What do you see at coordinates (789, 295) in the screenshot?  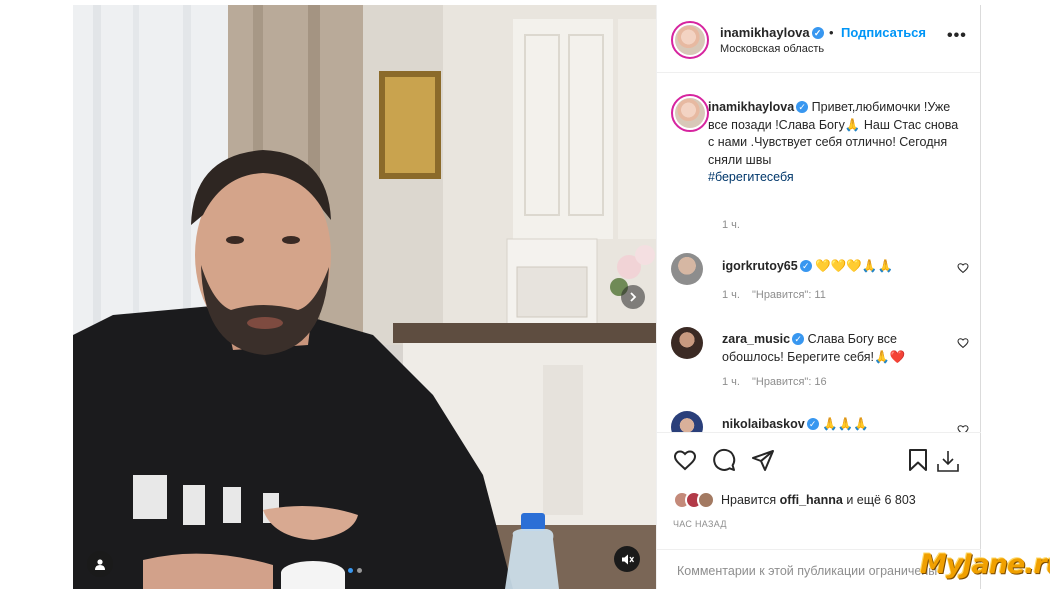 I see `comment-likes-count: "Нравится": 11` at bounding box center [789, 295].